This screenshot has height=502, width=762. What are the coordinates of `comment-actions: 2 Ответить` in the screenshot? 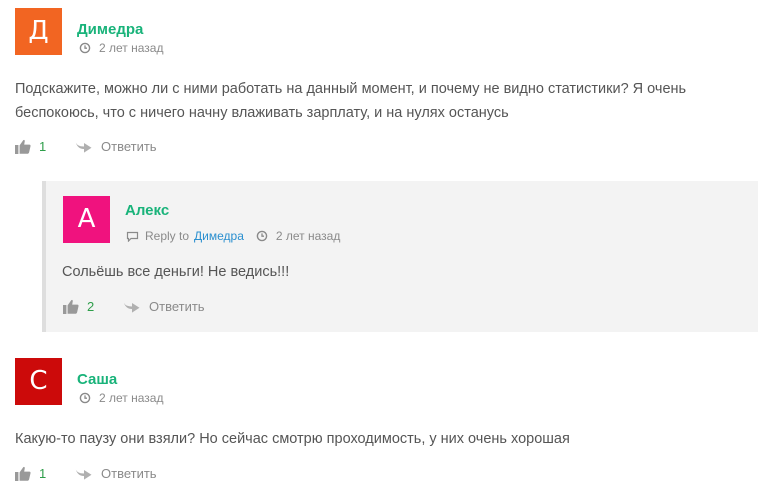 It's located at (134, 306).